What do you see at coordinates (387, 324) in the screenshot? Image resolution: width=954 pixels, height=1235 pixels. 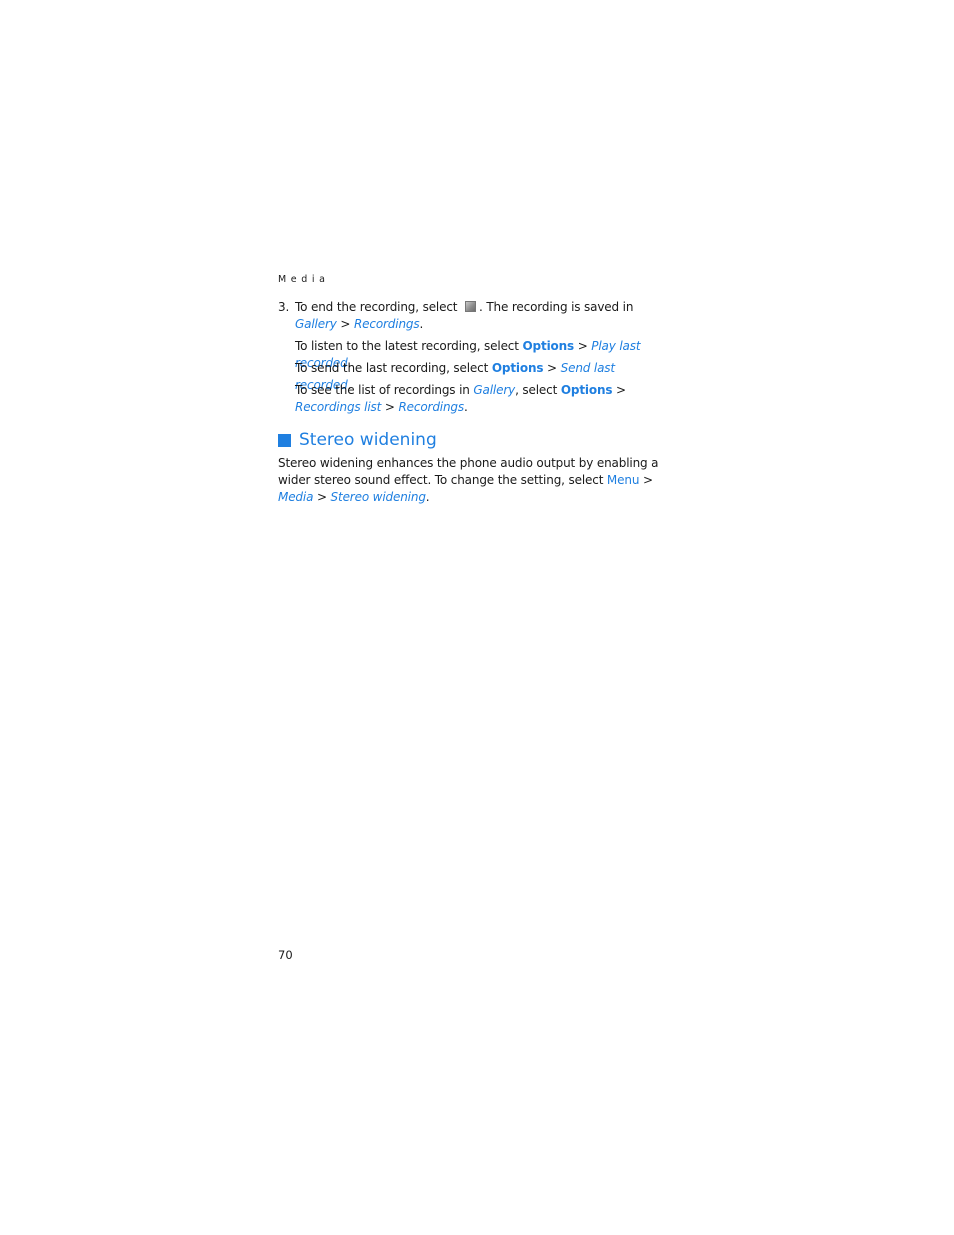 I see `path-recordings: Recordings` at bounding box center [387, 324].